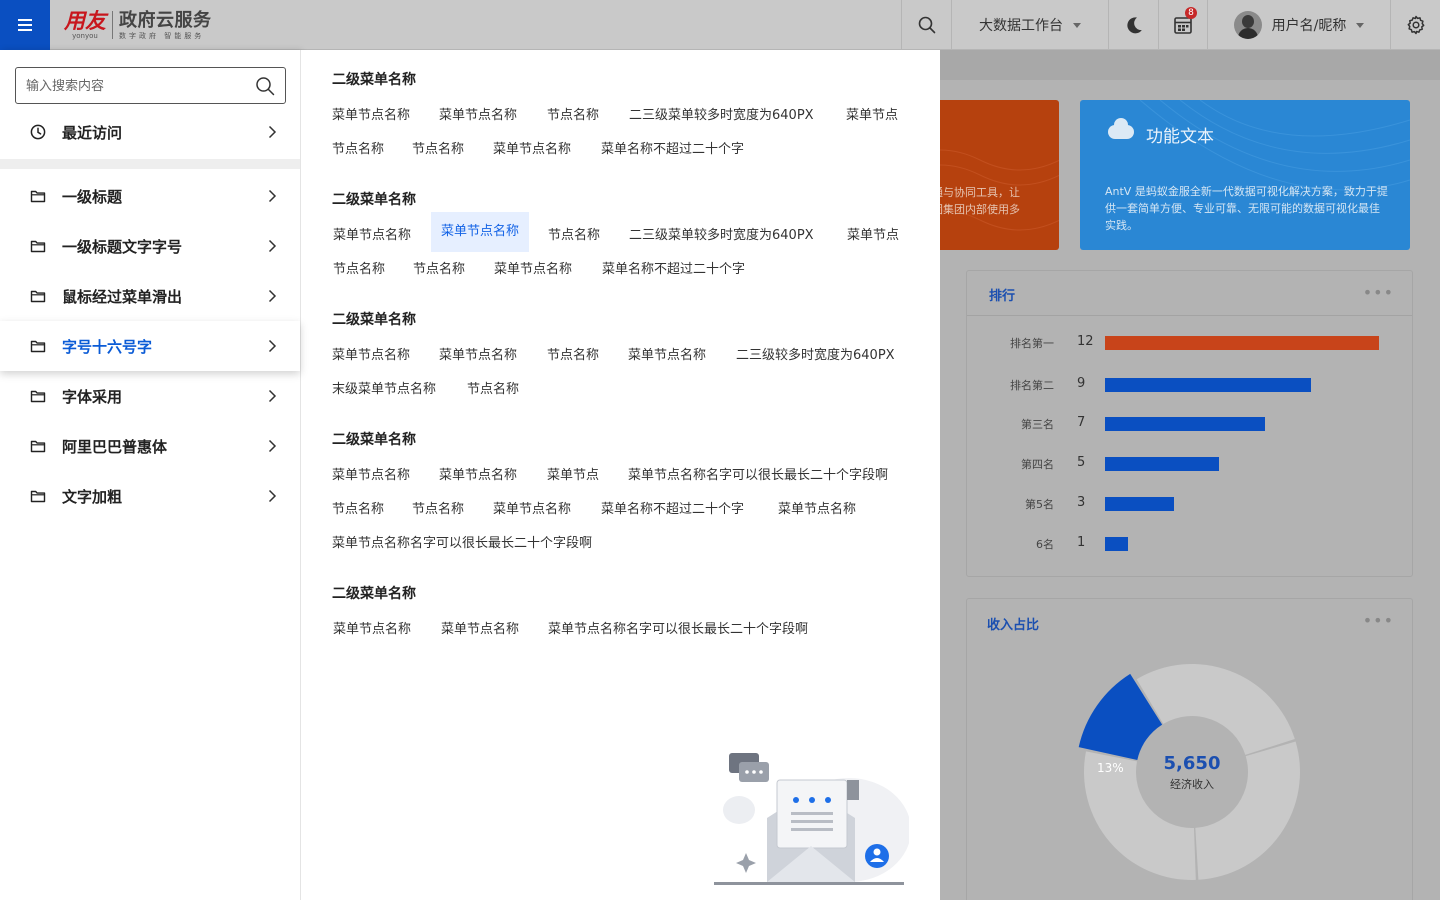 Image resolution: width=1440 pixels, height=900 pixels. What do you see at coordinates (150, 396) in the screenshot?
I see `sidebar-item: 字体采用` at bounding box center [150, 396].